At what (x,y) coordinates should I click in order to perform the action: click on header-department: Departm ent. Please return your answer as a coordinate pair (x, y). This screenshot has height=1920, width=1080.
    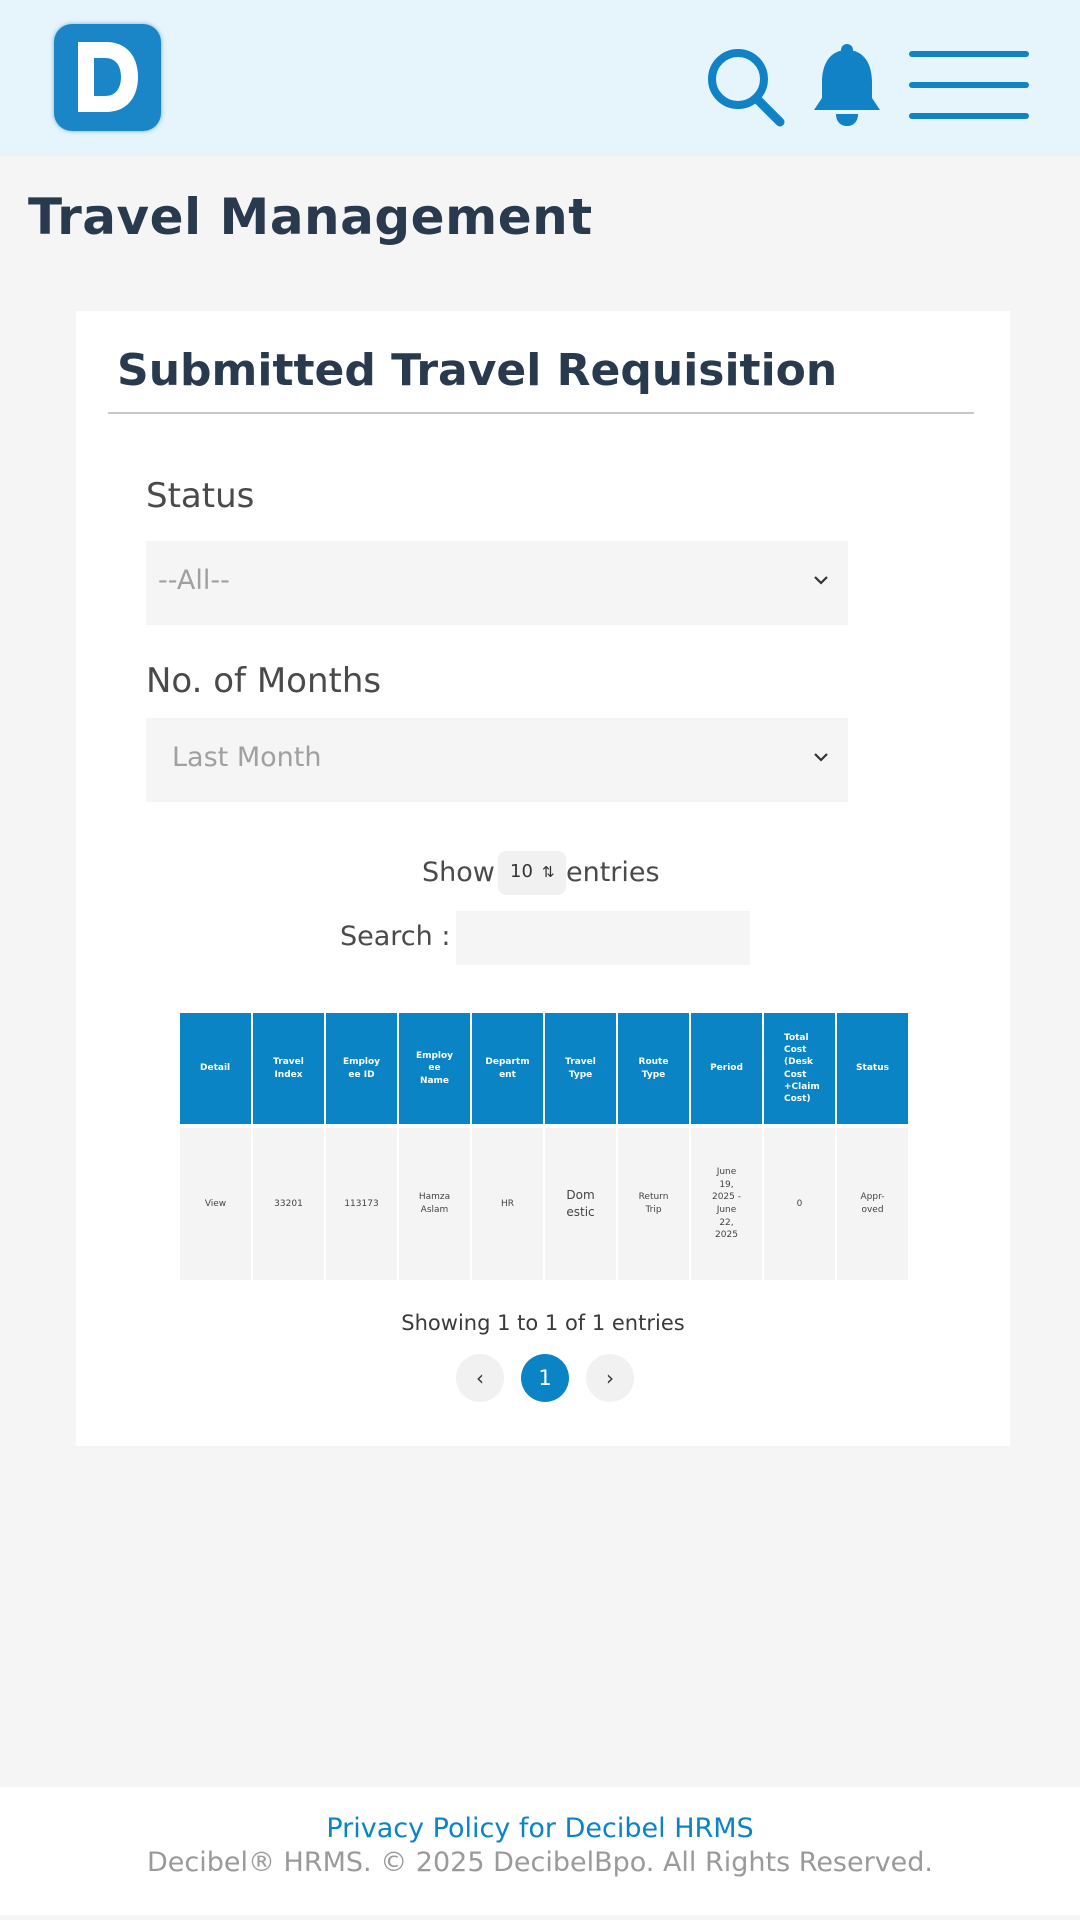
    Looking at the image, I should click on (507, 1068).